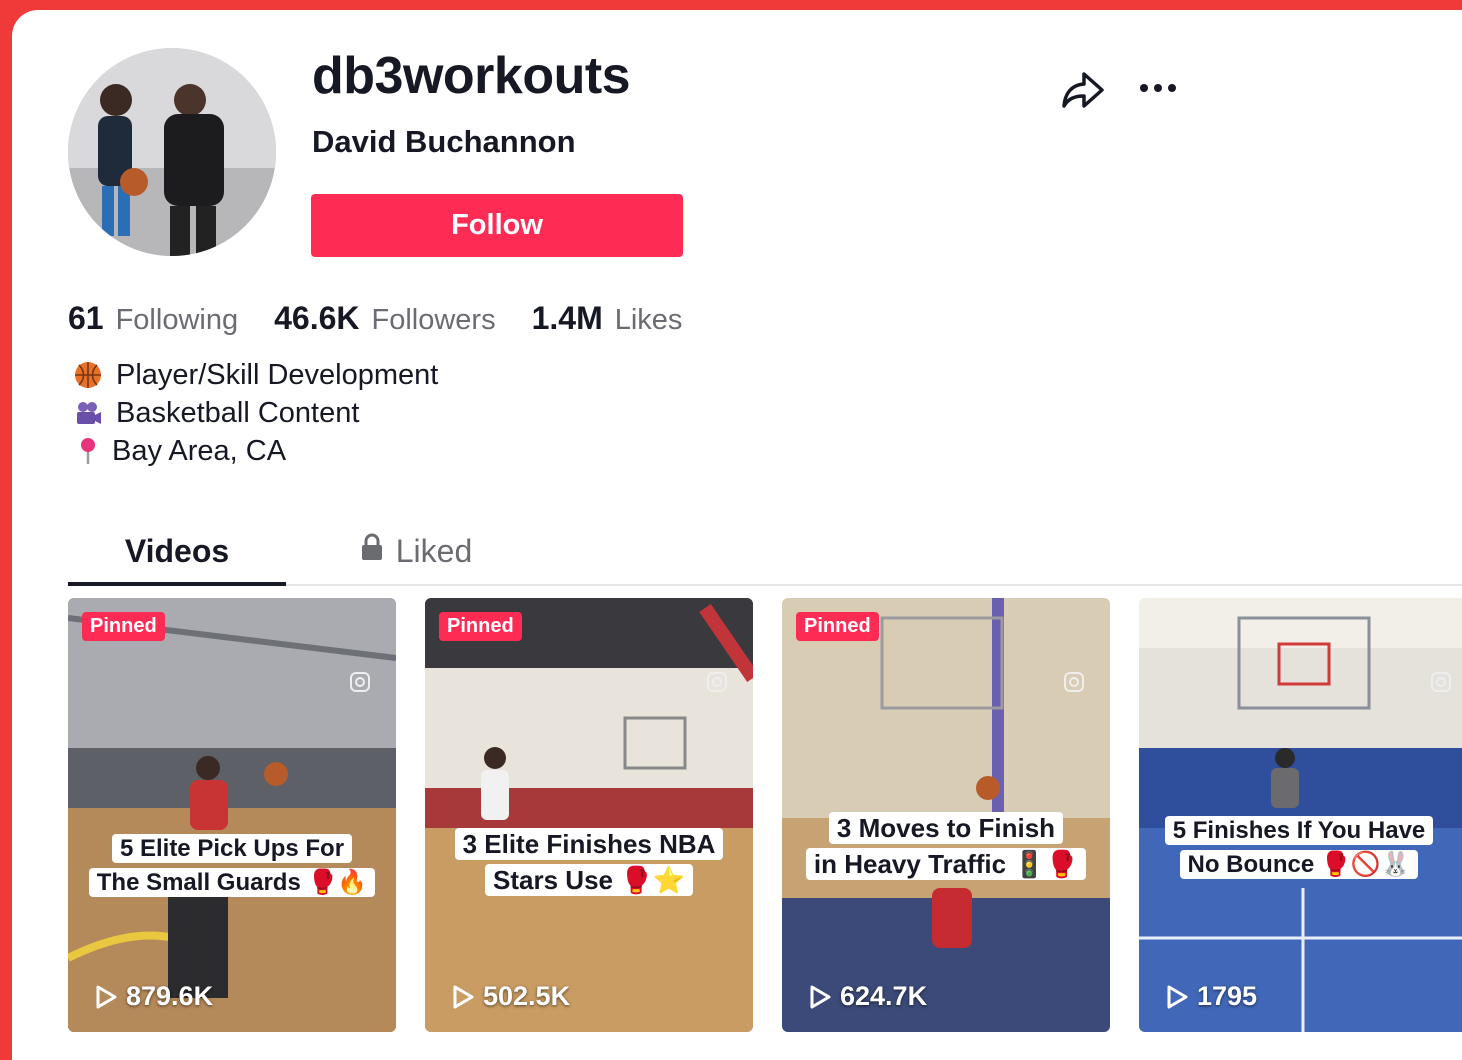  What do you see at coordinates (589, 862) in the screenshot?
I see `video-caption: 3 Elite Finishes NBA Stars Use 🥊⭐` at bounding box center [589, 862].